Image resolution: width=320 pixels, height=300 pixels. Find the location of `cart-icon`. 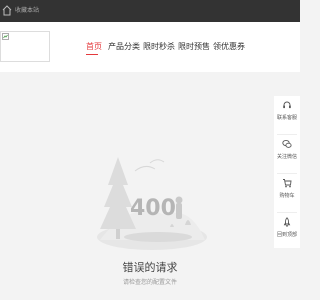

cart-icon is located at coordinates (287, 183).